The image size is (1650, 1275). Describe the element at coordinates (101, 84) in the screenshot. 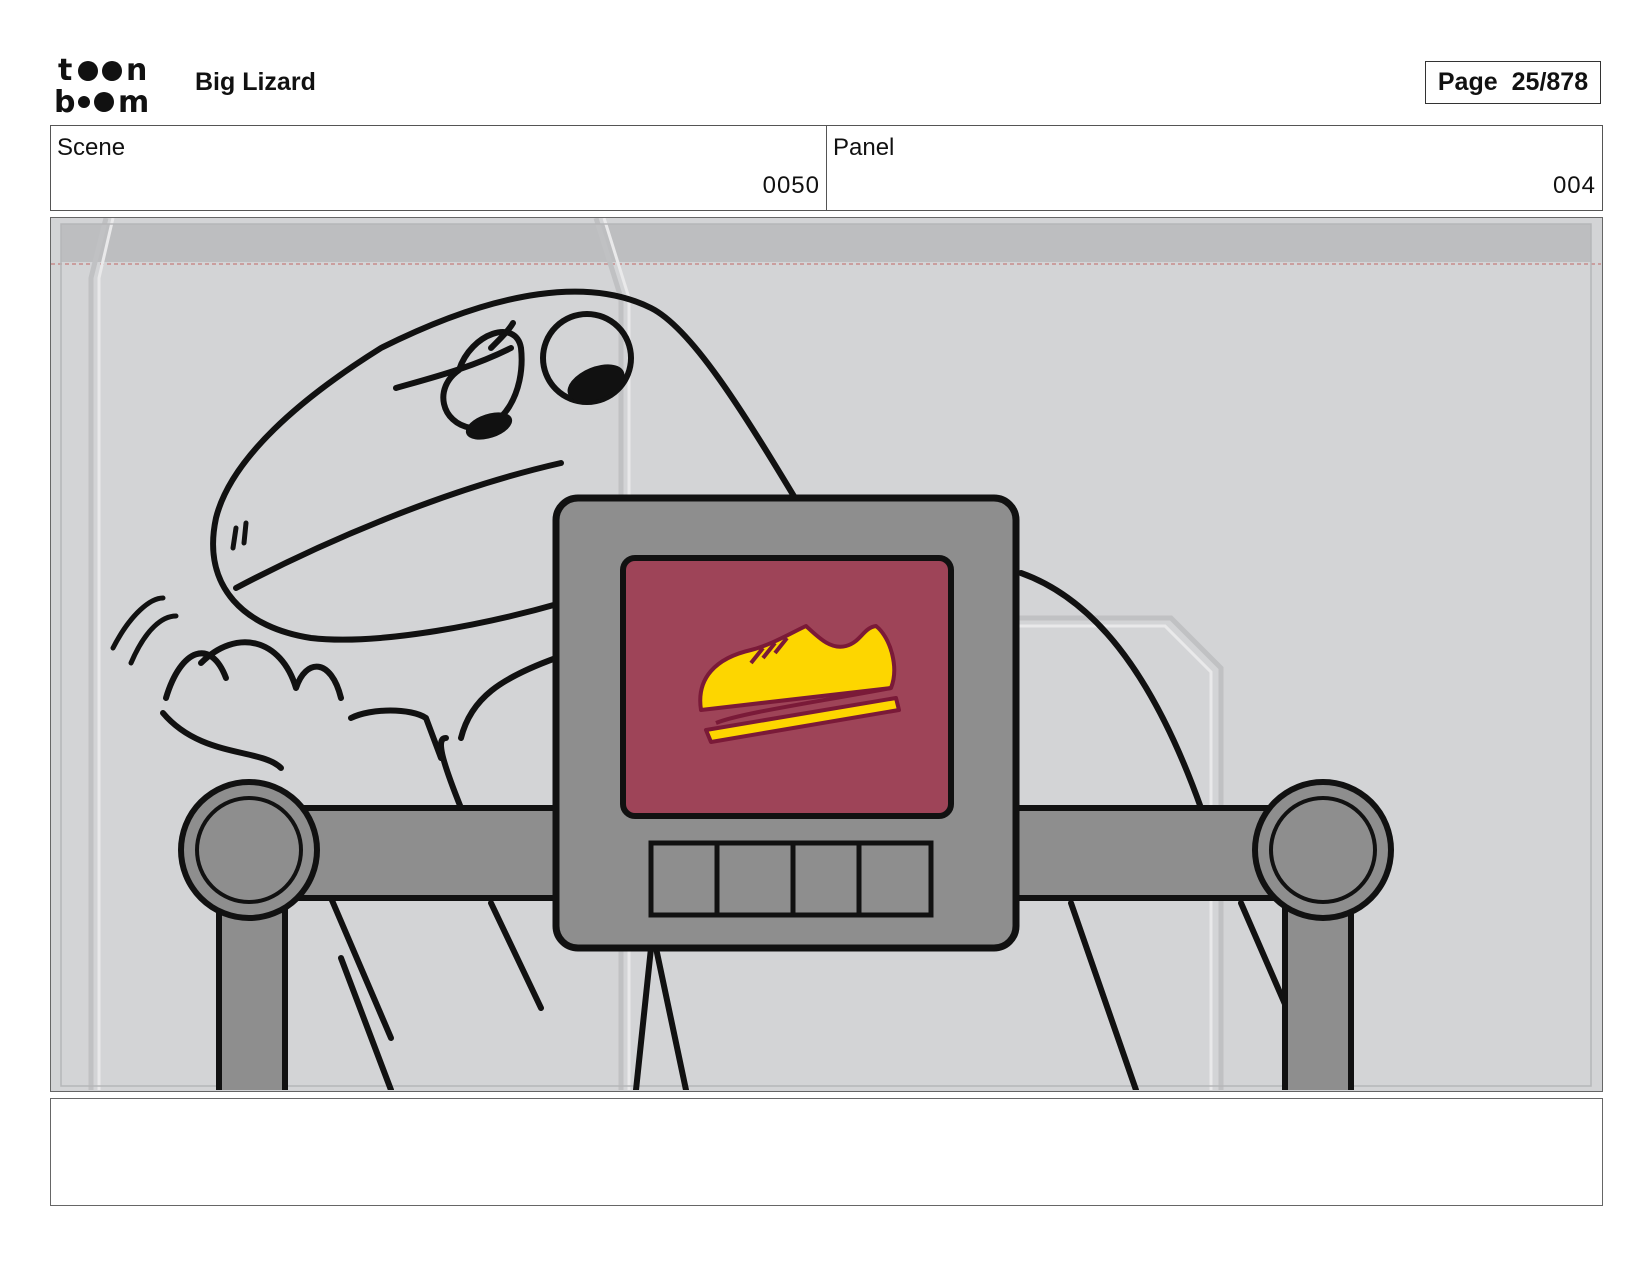

I see `toon-boom-logo: t n b m` at that location.